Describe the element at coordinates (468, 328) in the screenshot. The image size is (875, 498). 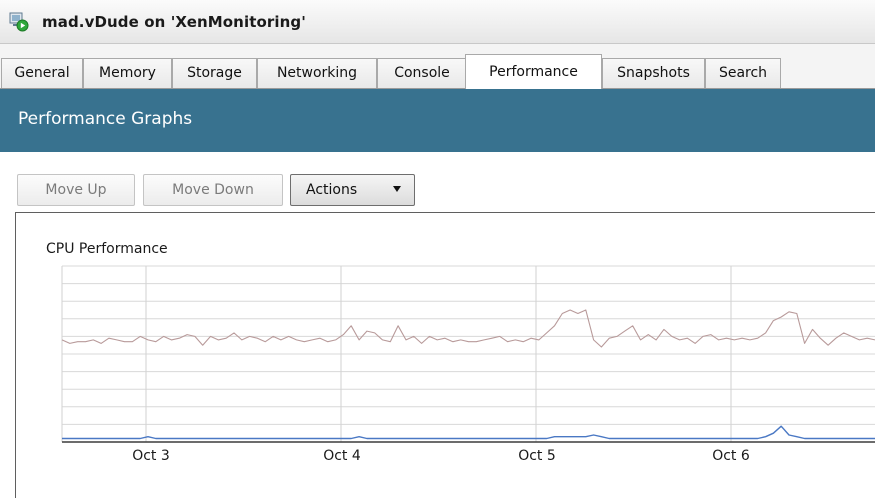
I see `series-line-cpu-upper` at that location.